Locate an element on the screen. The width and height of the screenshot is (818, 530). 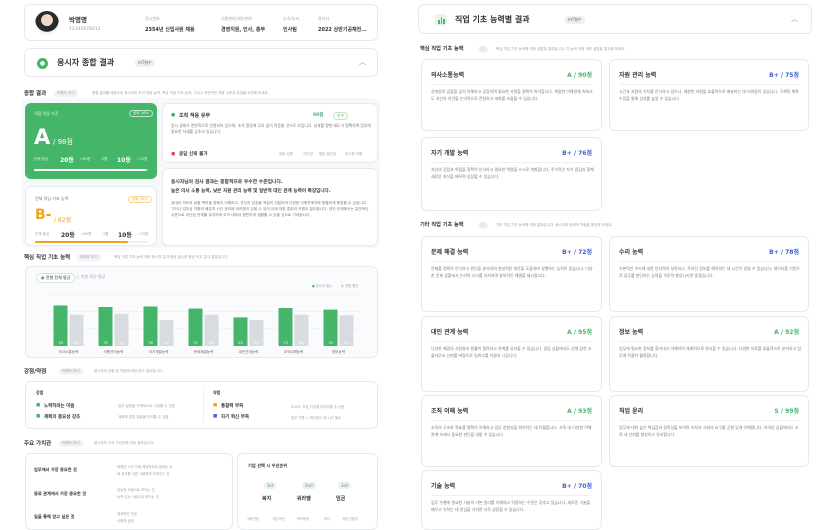
right-other-hint: ⓘ is located at coordinates (483, 225).